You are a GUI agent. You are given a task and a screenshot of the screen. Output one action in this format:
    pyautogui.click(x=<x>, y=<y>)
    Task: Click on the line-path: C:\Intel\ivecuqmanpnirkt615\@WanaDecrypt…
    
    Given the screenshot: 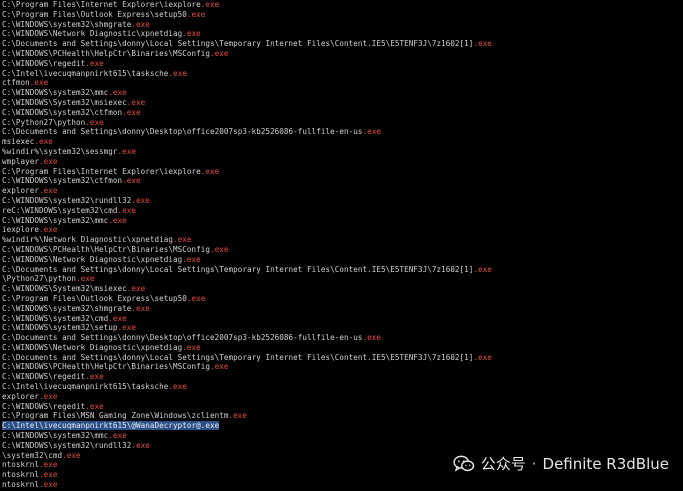 What is the action you would take?
    pyautogui.click(x=101, y=426)
    